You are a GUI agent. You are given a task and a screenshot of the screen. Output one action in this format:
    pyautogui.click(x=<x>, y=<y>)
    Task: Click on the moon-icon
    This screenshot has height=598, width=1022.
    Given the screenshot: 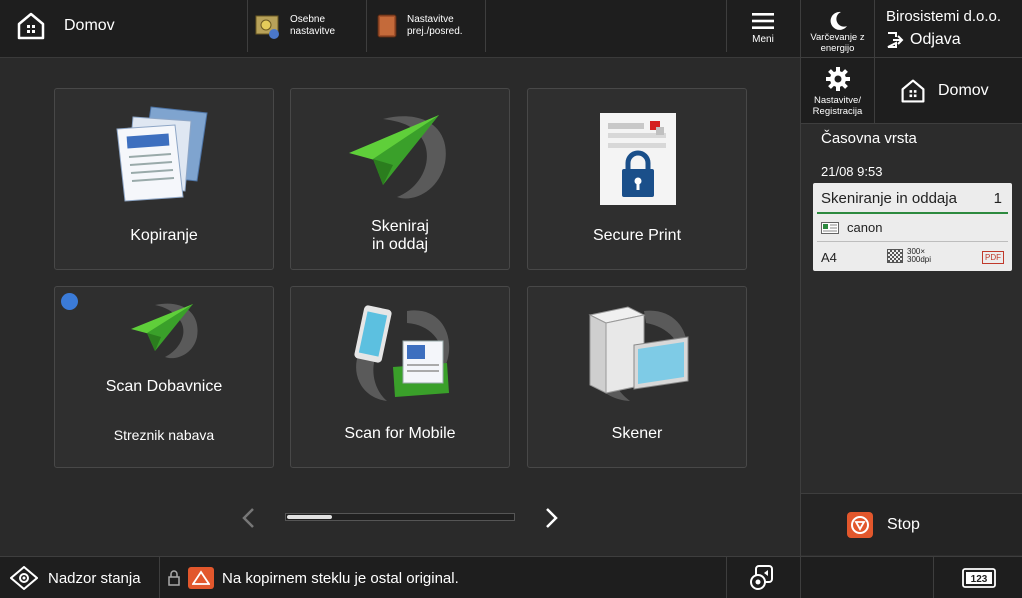 What is the action you would take?
    pyautogui.click(x=838, y=20)
    